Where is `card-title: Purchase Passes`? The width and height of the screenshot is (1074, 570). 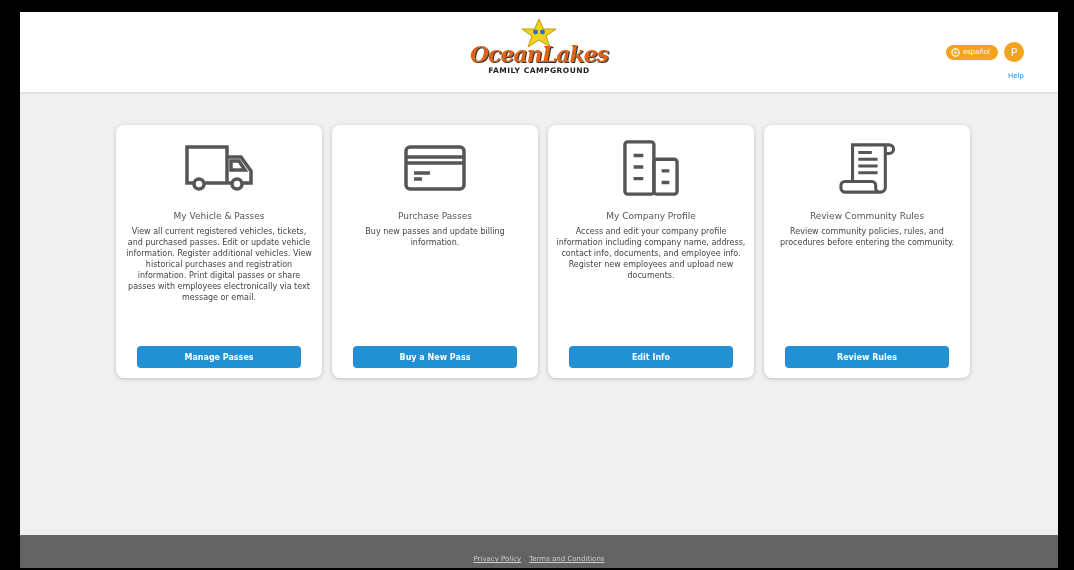 card-title: Purchase Passes is located at coordinates (435, 216).